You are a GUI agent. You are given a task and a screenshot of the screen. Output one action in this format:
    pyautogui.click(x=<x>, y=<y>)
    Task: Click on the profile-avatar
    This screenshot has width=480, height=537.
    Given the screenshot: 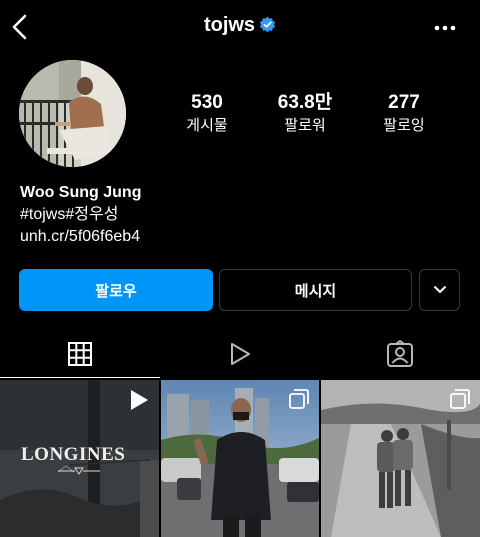 What is the action you would take?
    pyautogui.click(x=72, y=113)
    